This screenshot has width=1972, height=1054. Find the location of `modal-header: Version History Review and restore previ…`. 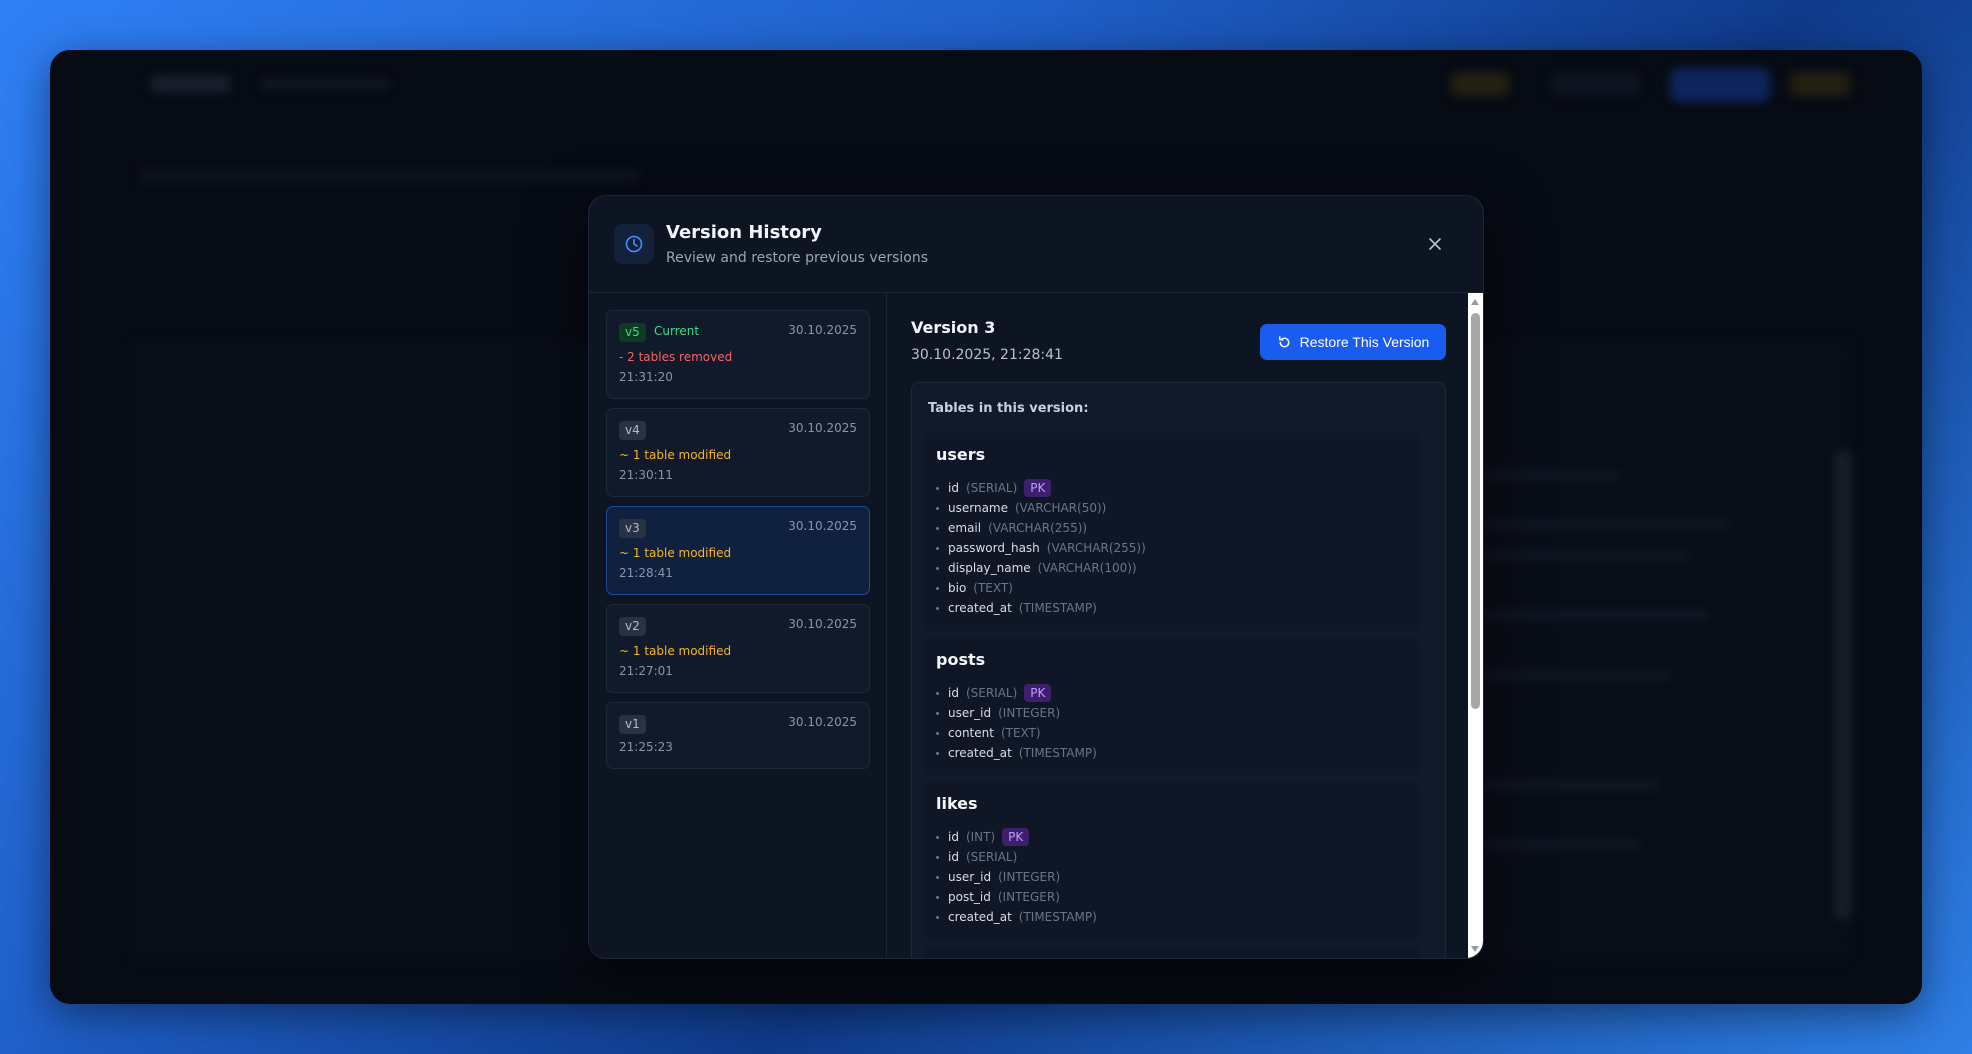

modal-header: Version History Review and restore previ… is located at coordinates (1036, 244).